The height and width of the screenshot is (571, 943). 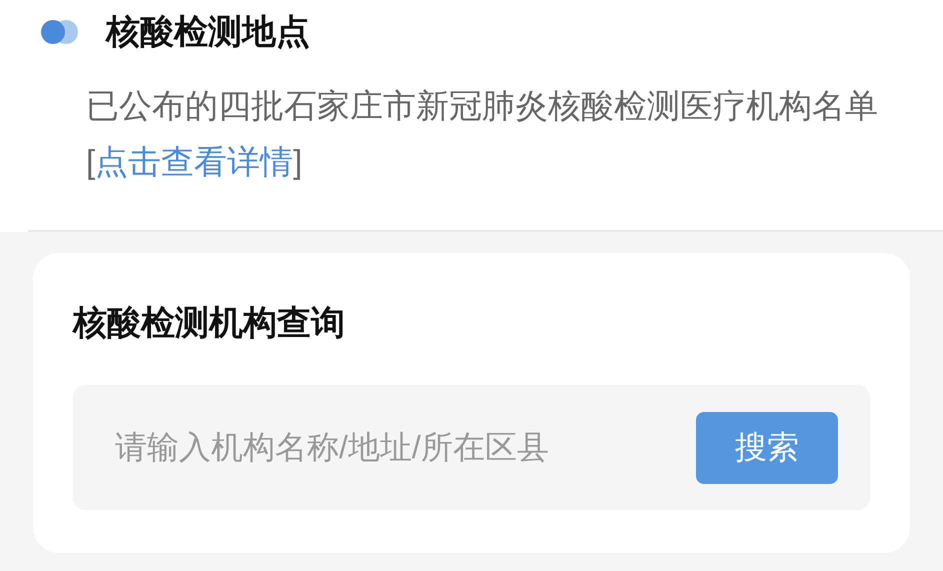 I want to click on details-link: 点击查看详情, so click(x=194, y=161).